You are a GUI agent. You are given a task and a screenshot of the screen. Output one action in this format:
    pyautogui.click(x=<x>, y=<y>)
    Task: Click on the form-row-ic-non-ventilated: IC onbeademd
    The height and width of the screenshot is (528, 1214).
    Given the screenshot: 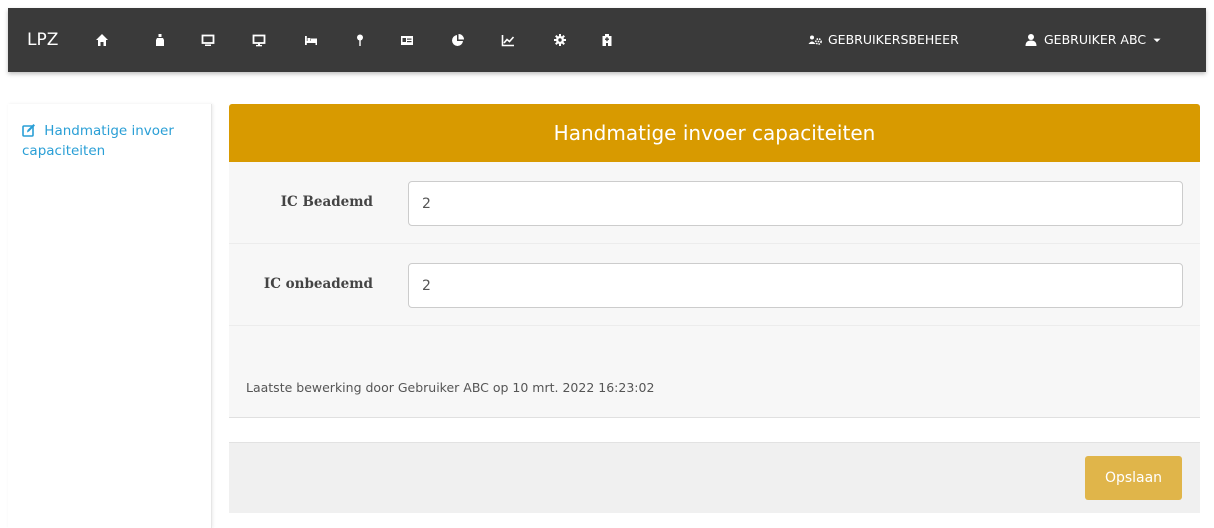 What is the action you would take?
    pyautogui.click(x=714, y=285)
    